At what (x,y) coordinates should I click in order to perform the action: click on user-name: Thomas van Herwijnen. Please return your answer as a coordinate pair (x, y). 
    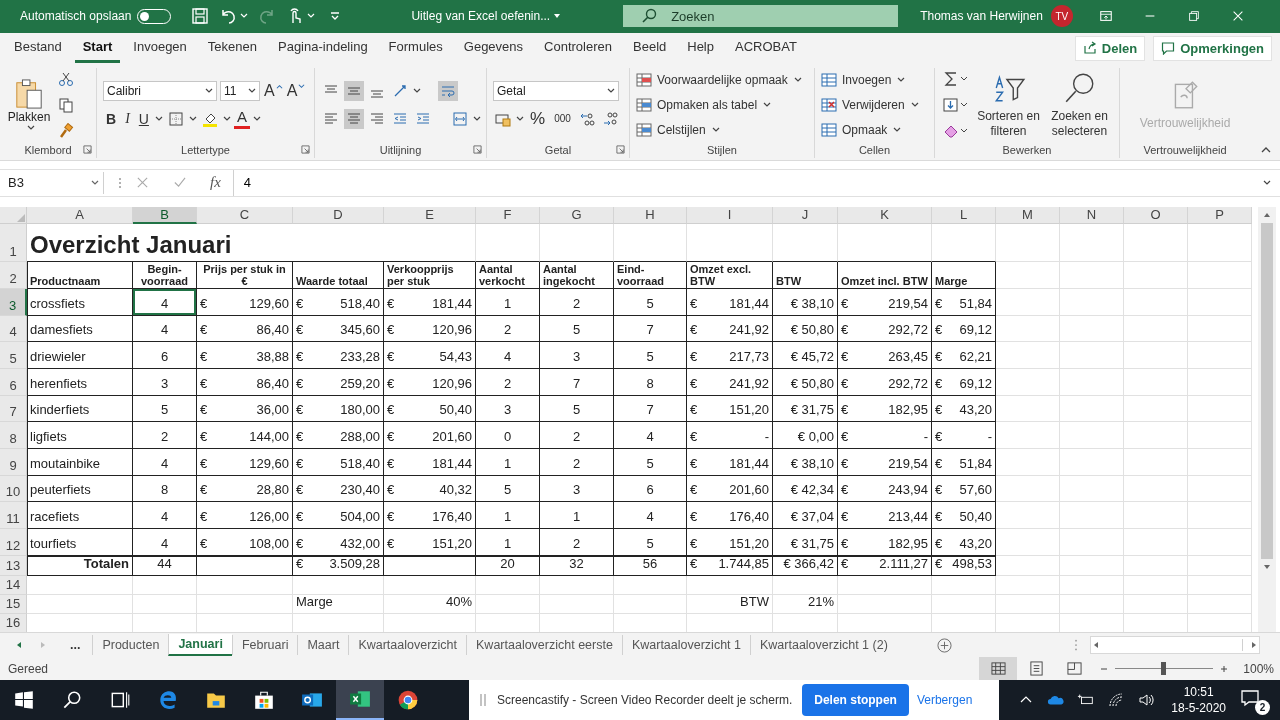
    Looking at the image, I should click on (981, 16).